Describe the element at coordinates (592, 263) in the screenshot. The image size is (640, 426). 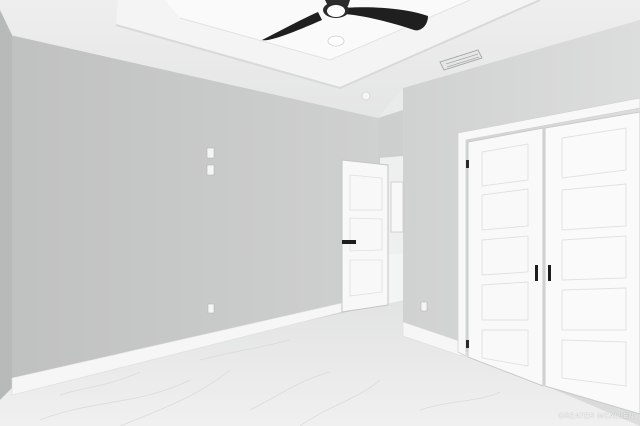
I see `closet-door-right` at that location.